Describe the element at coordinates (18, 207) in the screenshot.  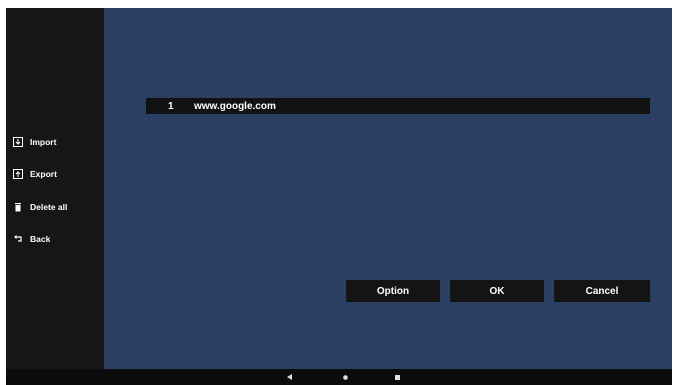
I see `trash-icon` at that location.